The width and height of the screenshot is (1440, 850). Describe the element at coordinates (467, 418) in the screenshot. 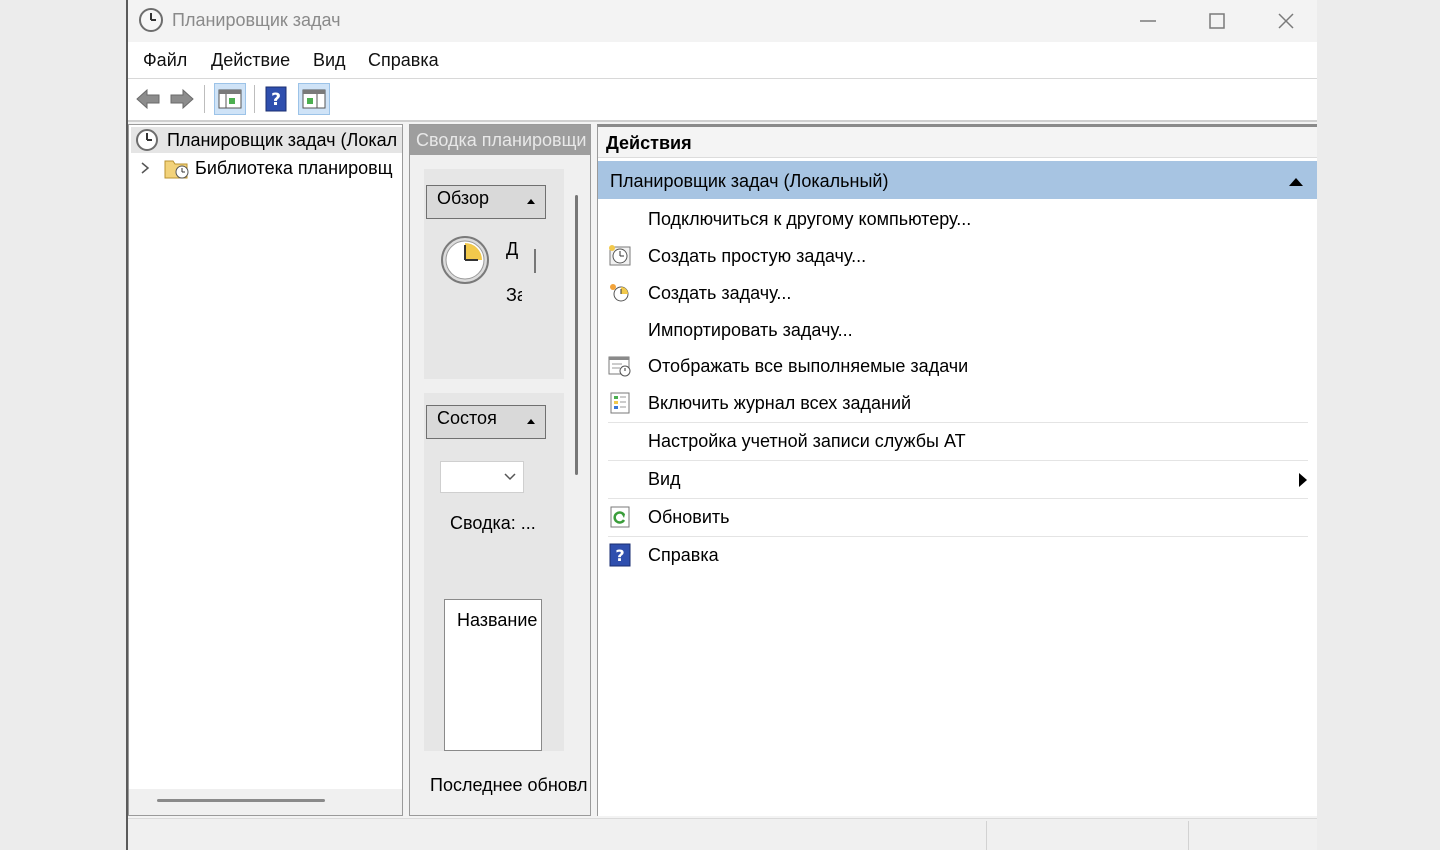

I see `status-title: Состоя` at that location.